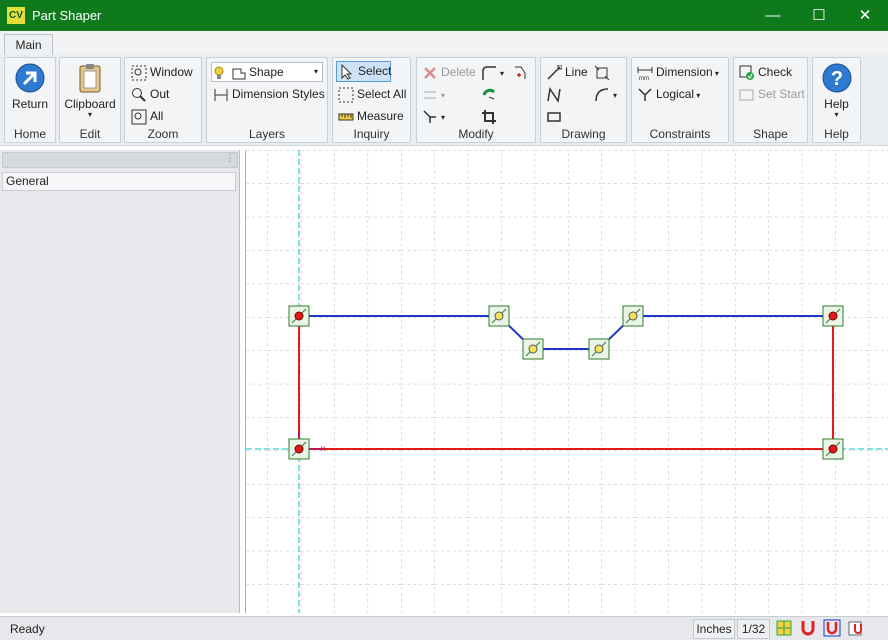  I want to click on box-tool-button, so click(555, 116).